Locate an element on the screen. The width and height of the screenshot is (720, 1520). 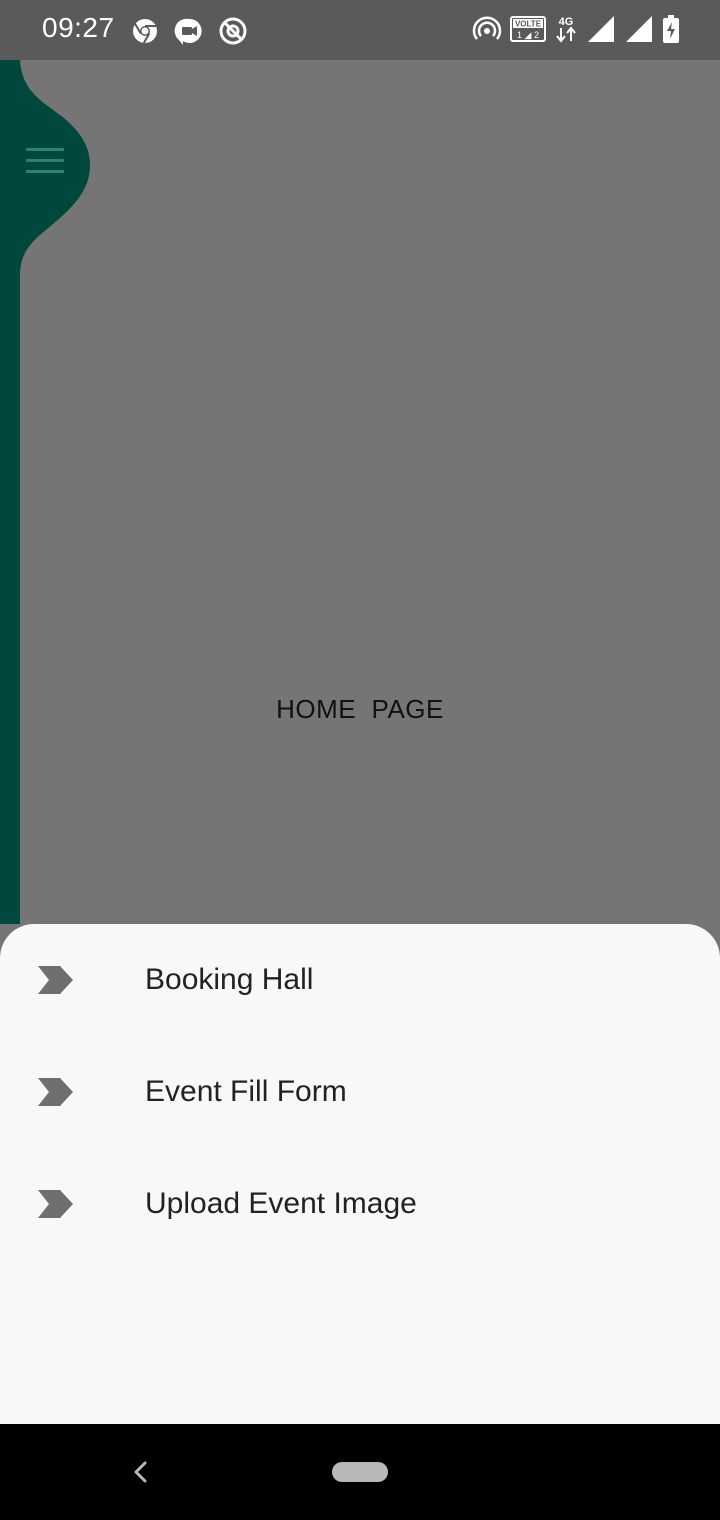
back-icon is located at coordinates (140, 1472).